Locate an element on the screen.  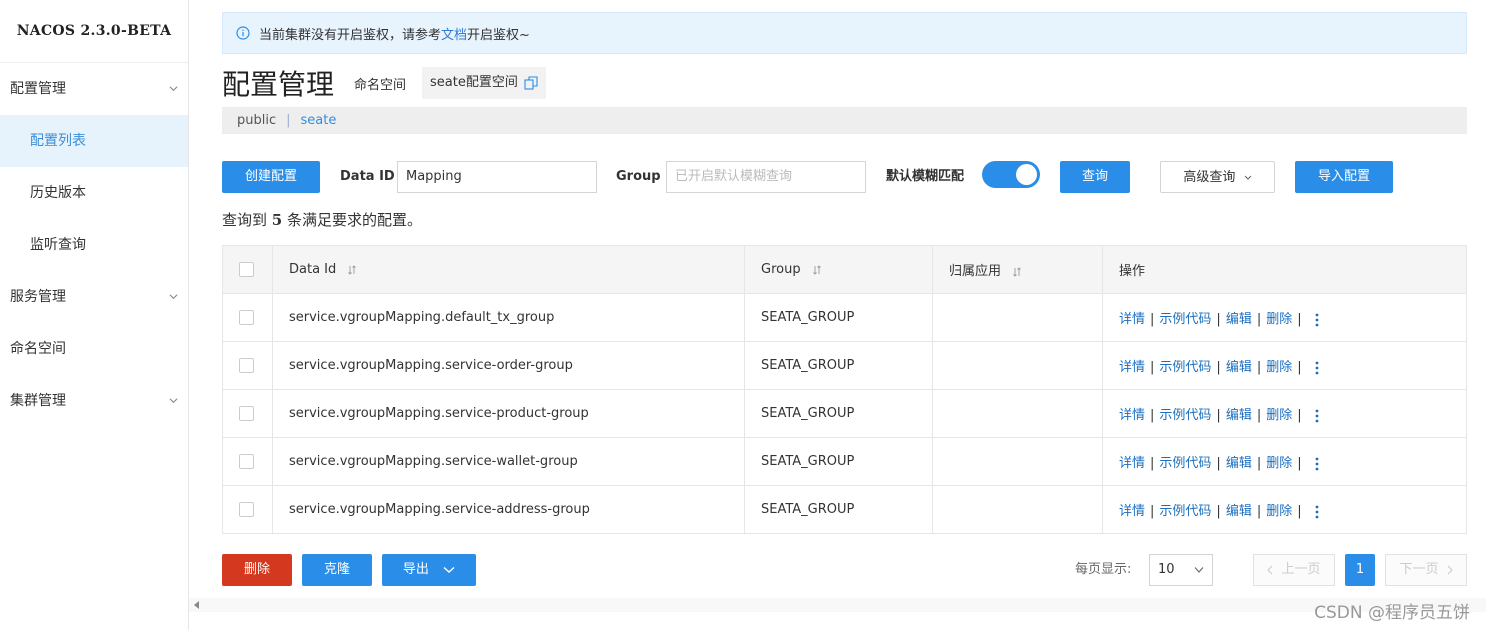
column-header-group: Group is located at coordinates (838, 269).